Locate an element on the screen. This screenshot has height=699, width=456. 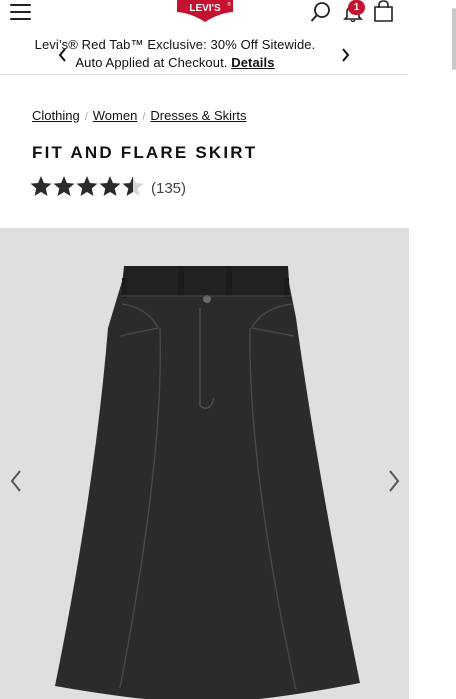
search-icon is located at coordinates (321, 14).